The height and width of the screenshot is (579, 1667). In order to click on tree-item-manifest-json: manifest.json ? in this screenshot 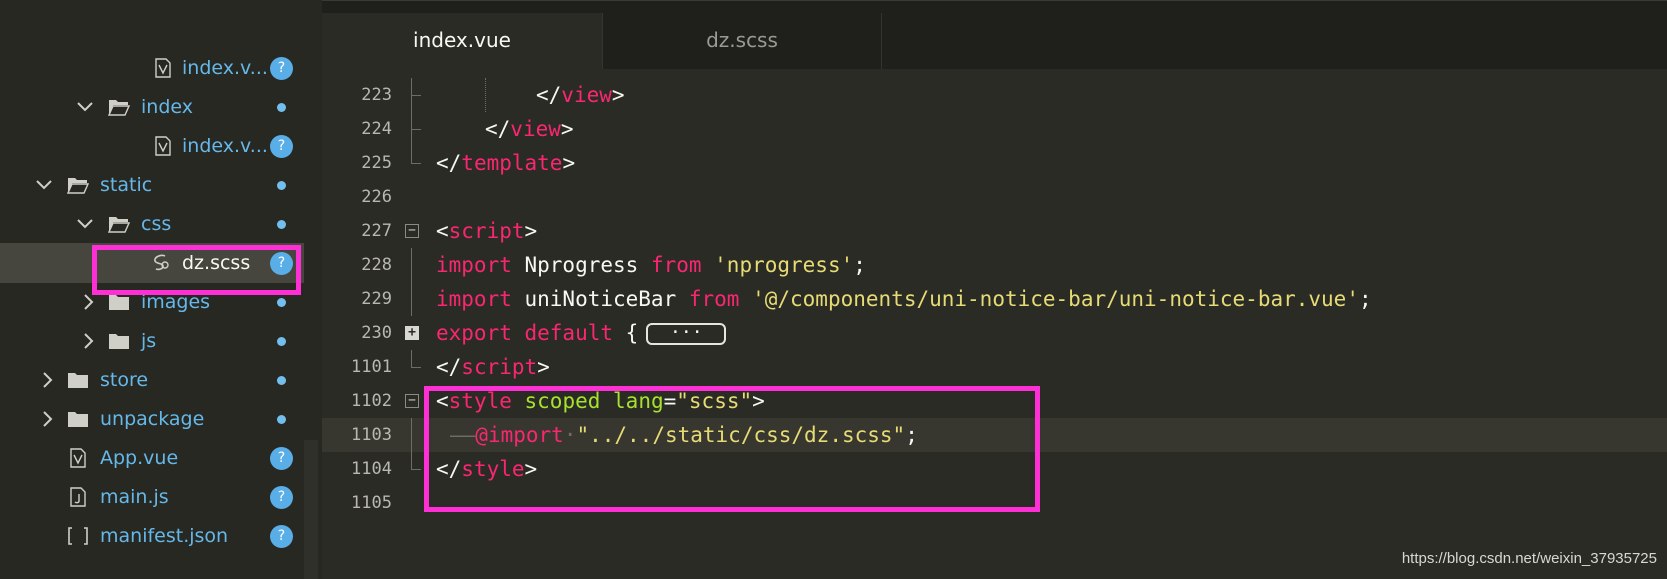, I will do `click(152, 536)`.